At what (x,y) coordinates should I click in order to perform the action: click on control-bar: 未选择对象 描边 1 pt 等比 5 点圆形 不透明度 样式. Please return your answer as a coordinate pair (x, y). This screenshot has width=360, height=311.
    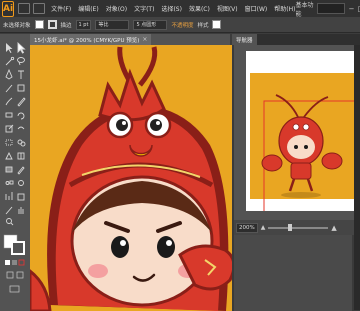
    Looking at the image, I should click on (180, 25).